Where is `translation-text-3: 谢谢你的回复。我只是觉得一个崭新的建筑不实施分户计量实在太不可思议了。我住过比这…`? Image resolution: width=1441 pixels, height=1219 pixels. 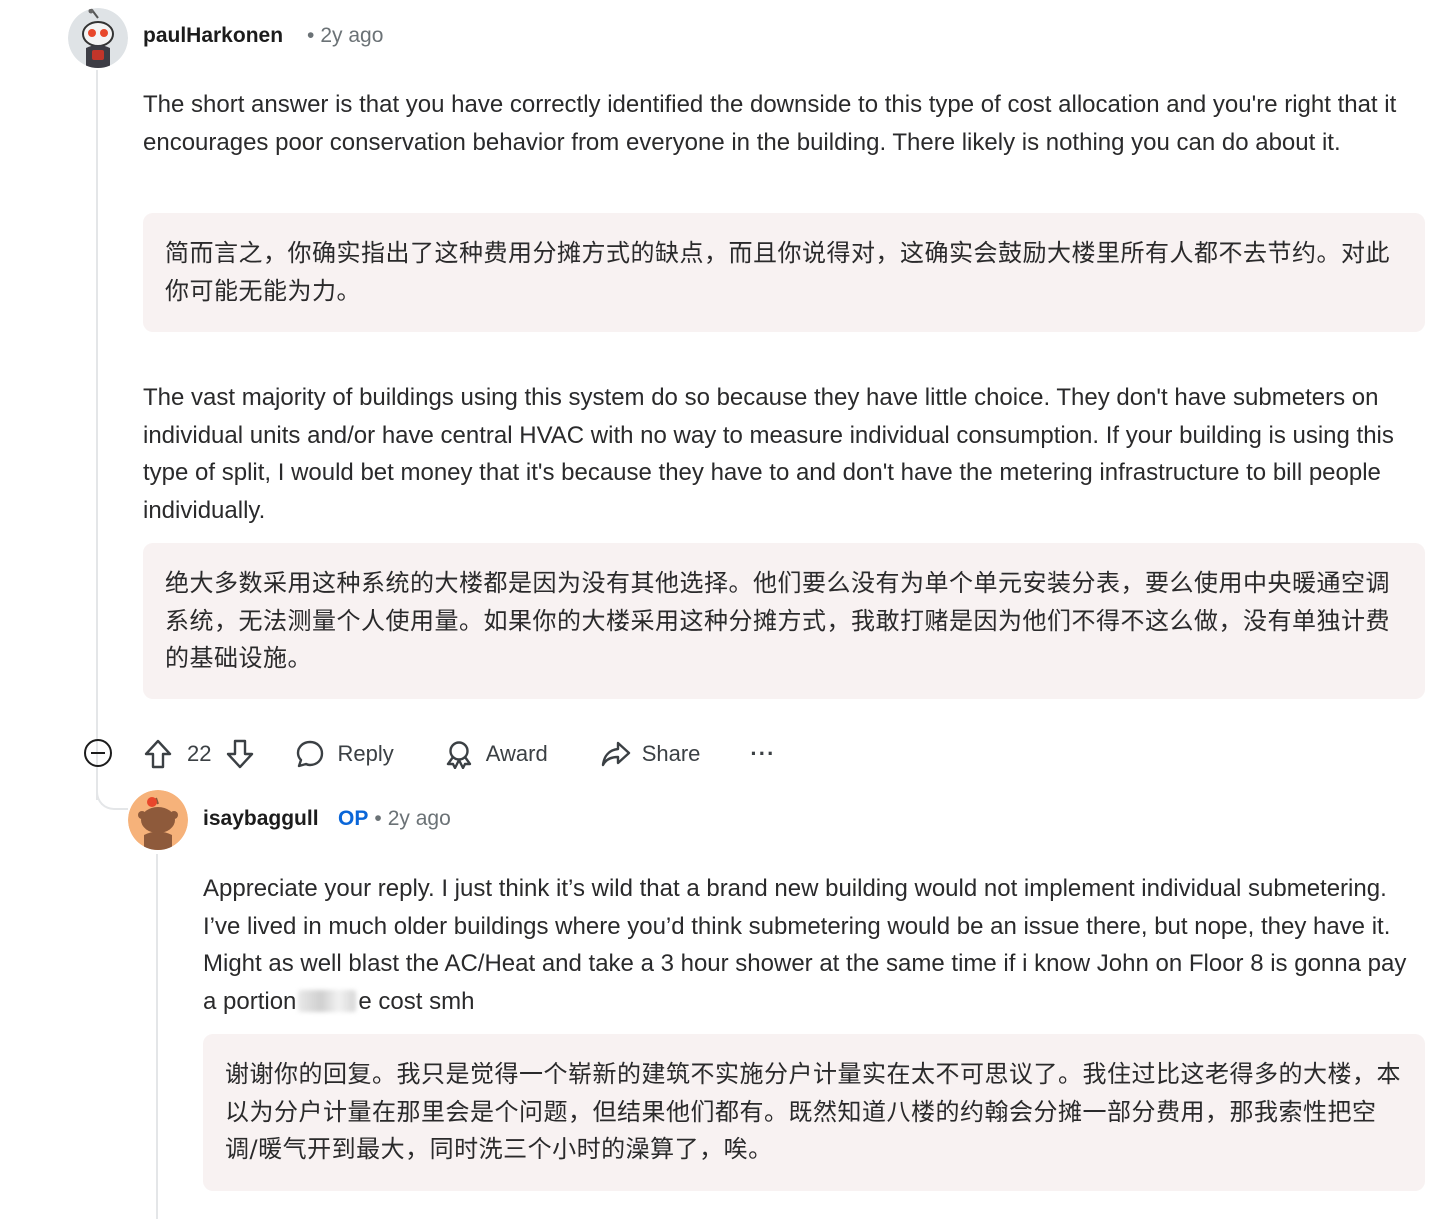 translation-text-3: 谢谢你的回复。我只是觉得一个崭新的建筑不实施分户计量实在太不可思议了。我住过比这… is located at coordinates (813, 1111).